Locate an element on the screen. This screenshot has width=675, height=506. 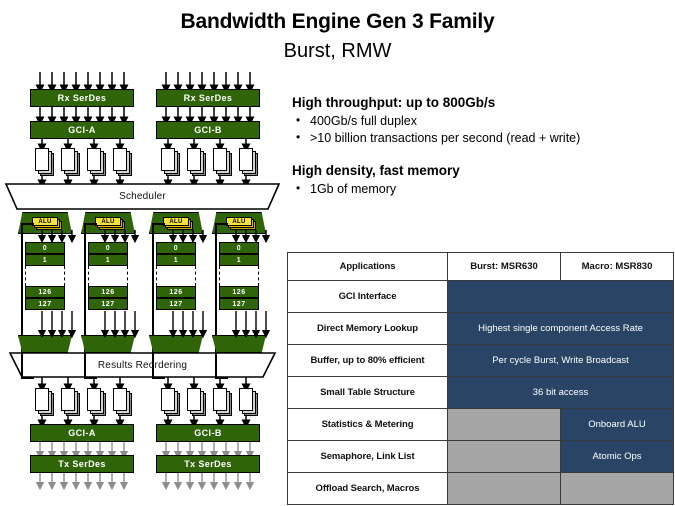
page-title: Bandwidth Engine Gen 3 Family is located at coordinates (337, 21).